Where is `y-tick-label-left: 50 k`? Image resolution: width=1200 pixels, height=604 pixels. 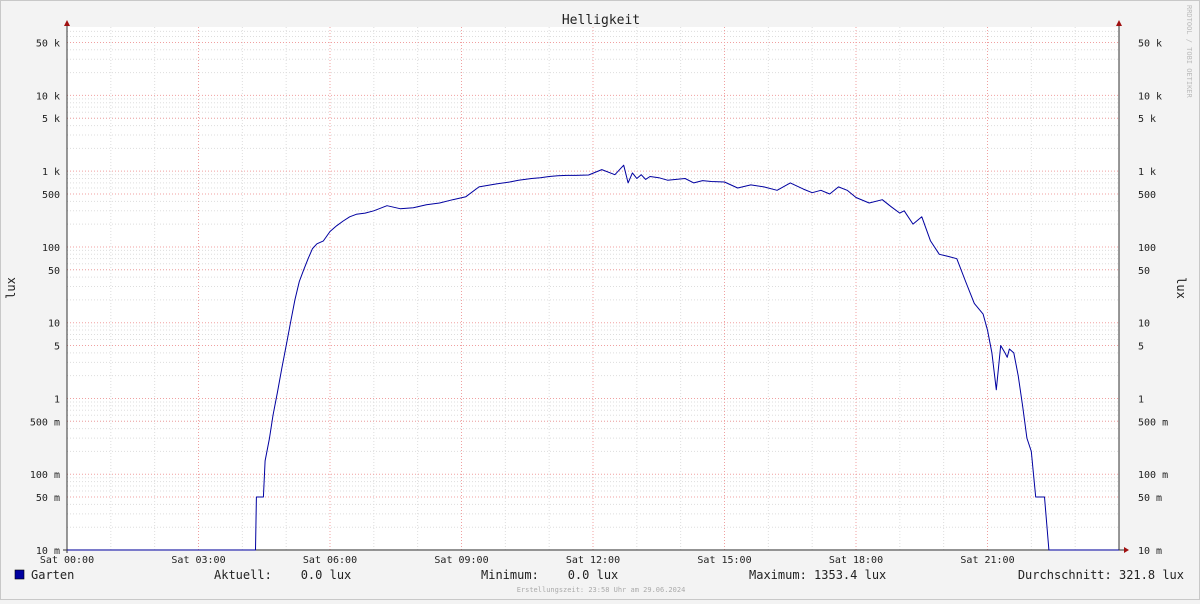 y-tick-label-left: 50 k is located at coordinates (48, 43).